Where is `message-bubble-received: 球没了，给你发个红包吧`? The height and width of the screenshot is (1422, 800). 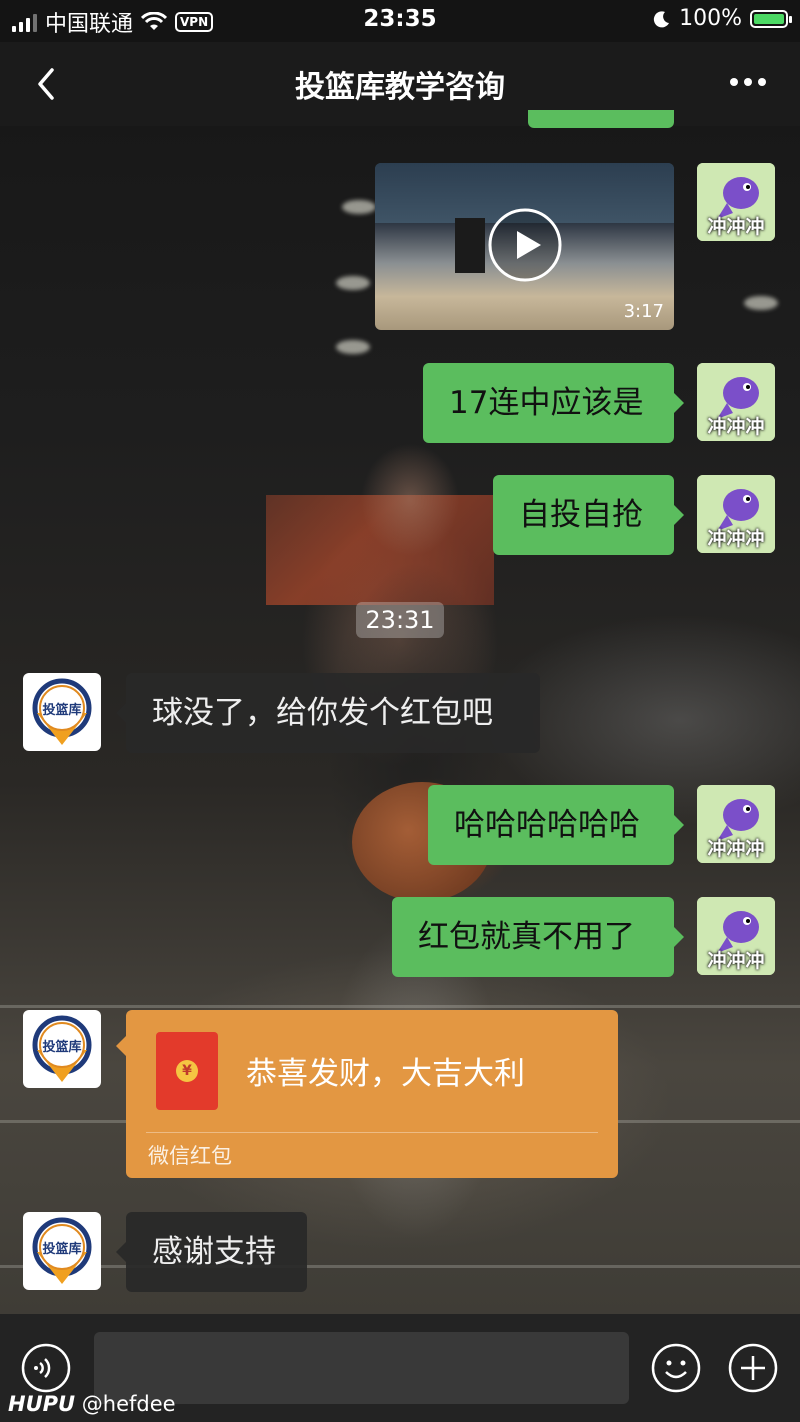
message-bubble-received: 球没了，给你发个红包吧 is located at coordinates (328, 713).